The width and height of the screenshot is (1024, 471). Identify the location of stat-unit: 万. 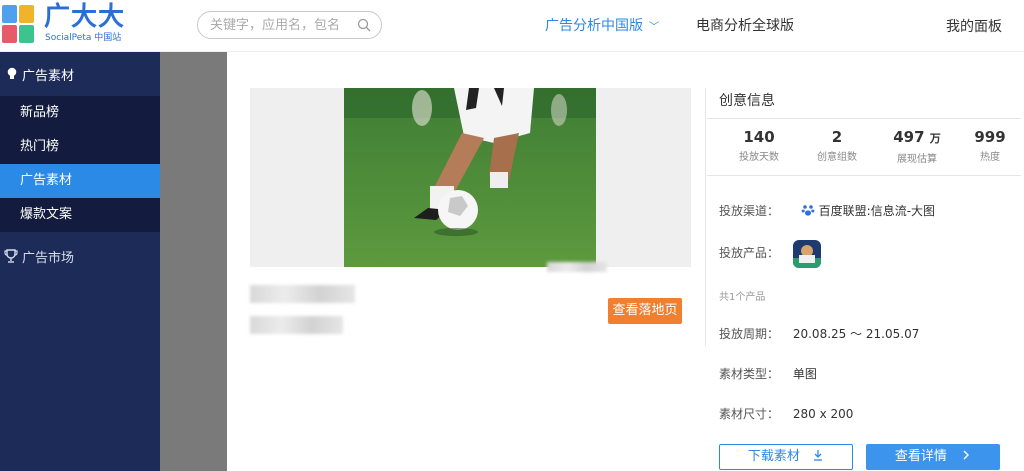
(935, 138).